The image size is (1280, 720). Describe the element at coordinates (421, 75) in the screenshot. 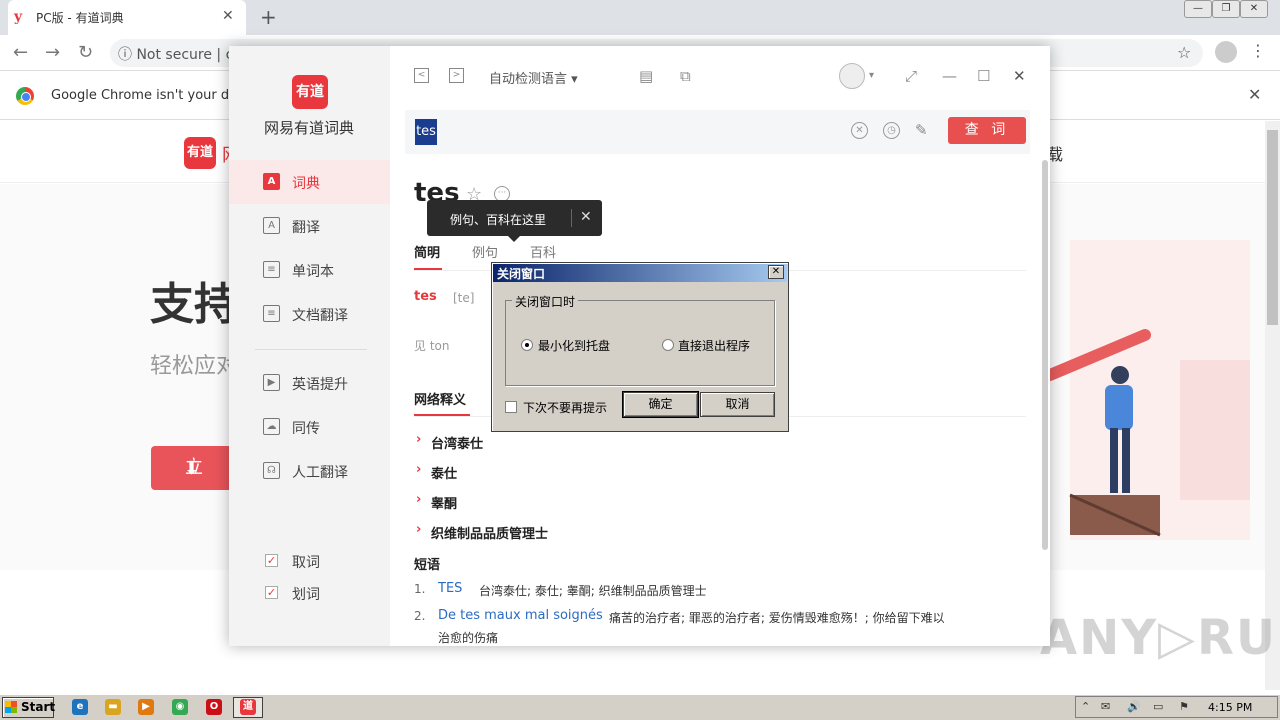

I see `back-arrow-icon: <` at that location.